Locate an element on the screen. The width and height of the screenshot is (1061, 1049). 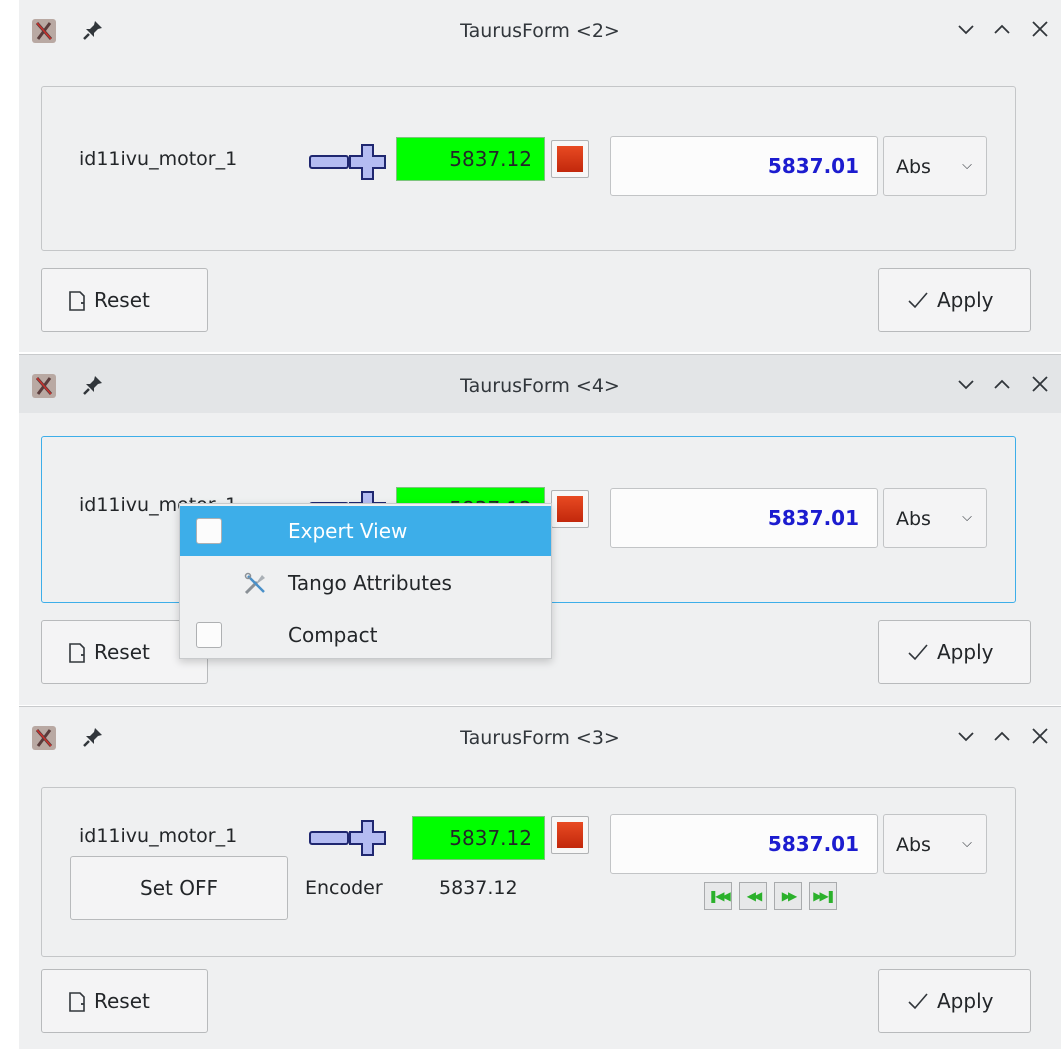
context-menu: Expert View Tango Attributes Compact is located at coordinates (365, 581).